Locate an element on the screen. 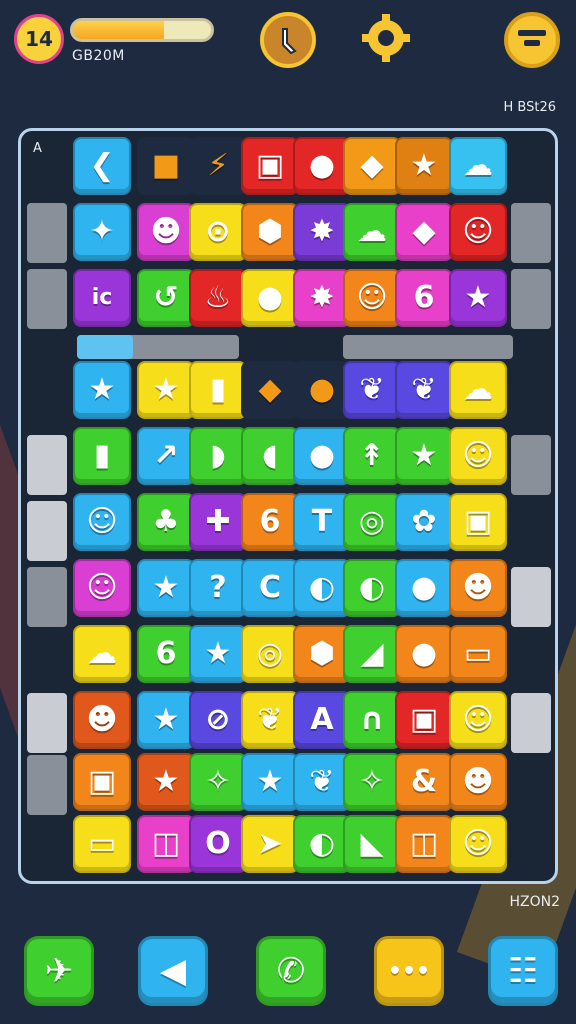 The height and width of the screenshot is (1024, 576). game-tile: ✦ is located at coordinates (102, 232).